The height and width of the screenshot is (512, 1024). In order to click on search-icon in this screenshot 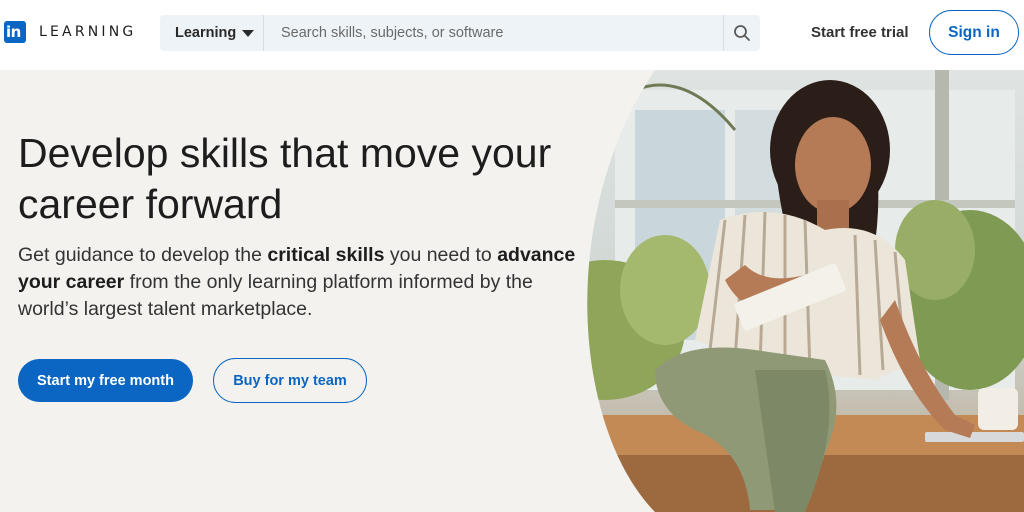, I will do `click(742, 33)`.